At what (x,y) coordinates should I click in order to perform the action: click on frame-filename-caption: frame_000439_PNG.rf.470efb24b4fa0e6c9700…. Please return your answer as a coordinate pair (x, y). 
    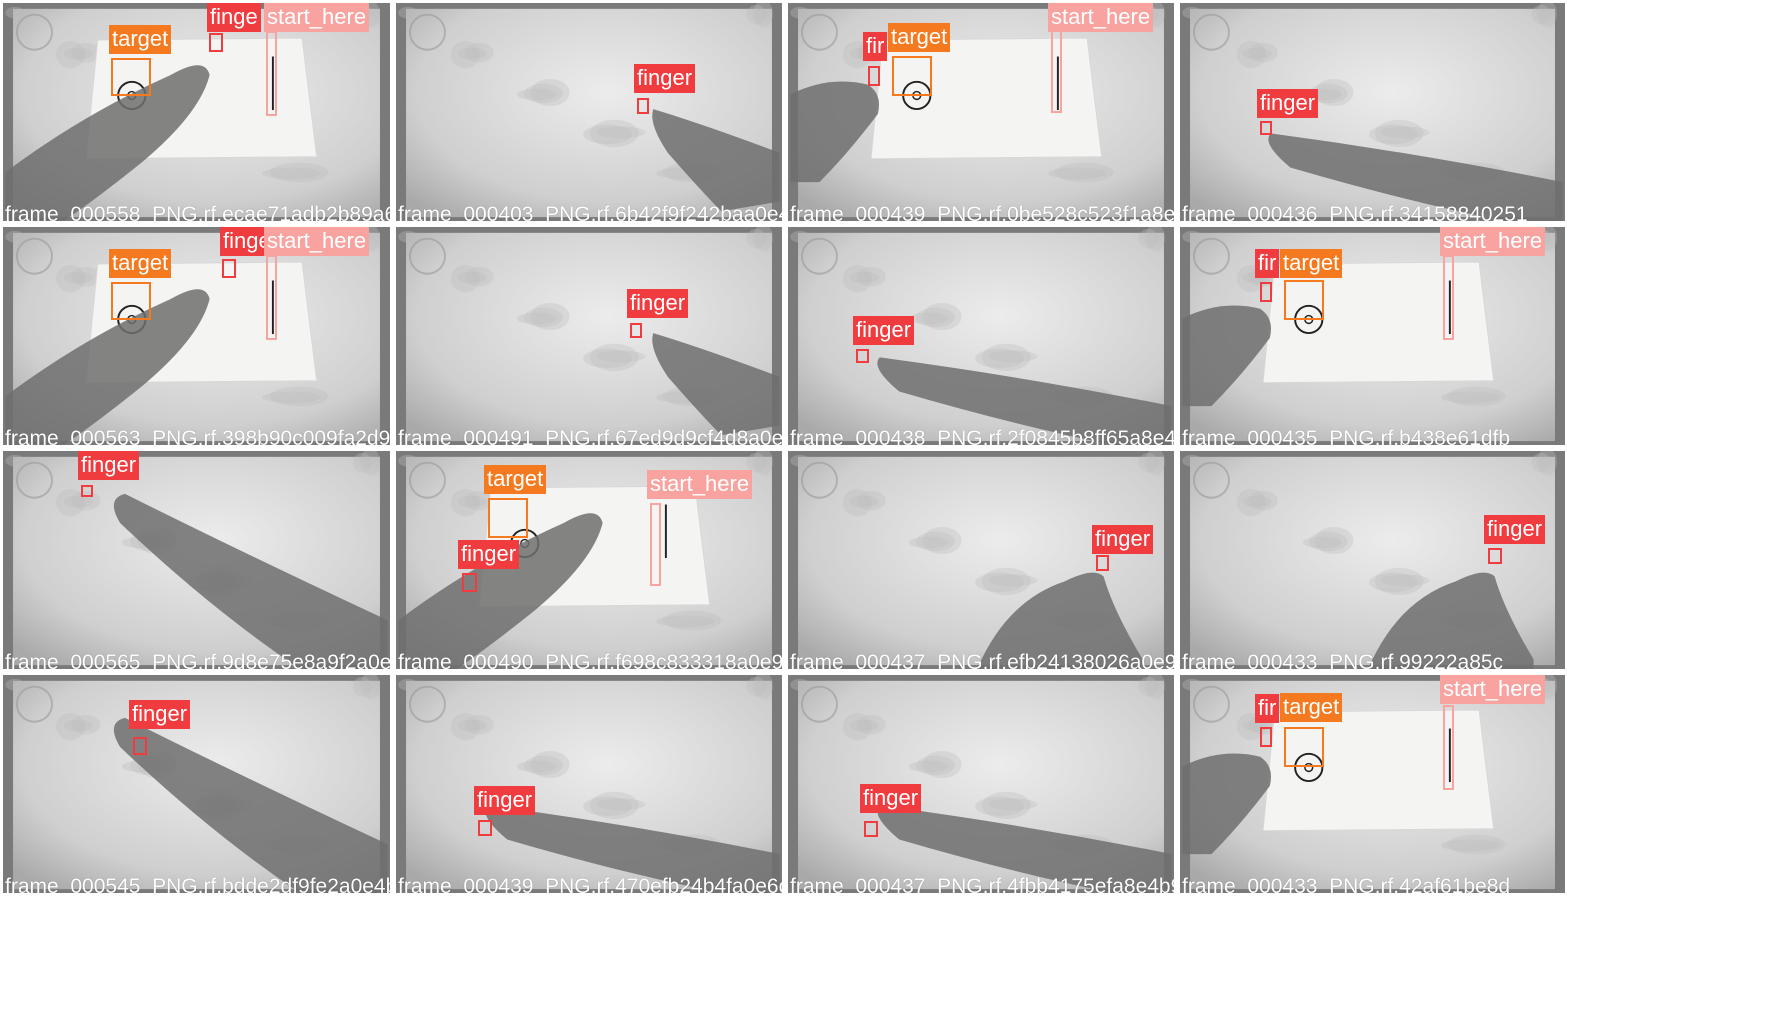
    Looking at the image, I should click on (590, 885).